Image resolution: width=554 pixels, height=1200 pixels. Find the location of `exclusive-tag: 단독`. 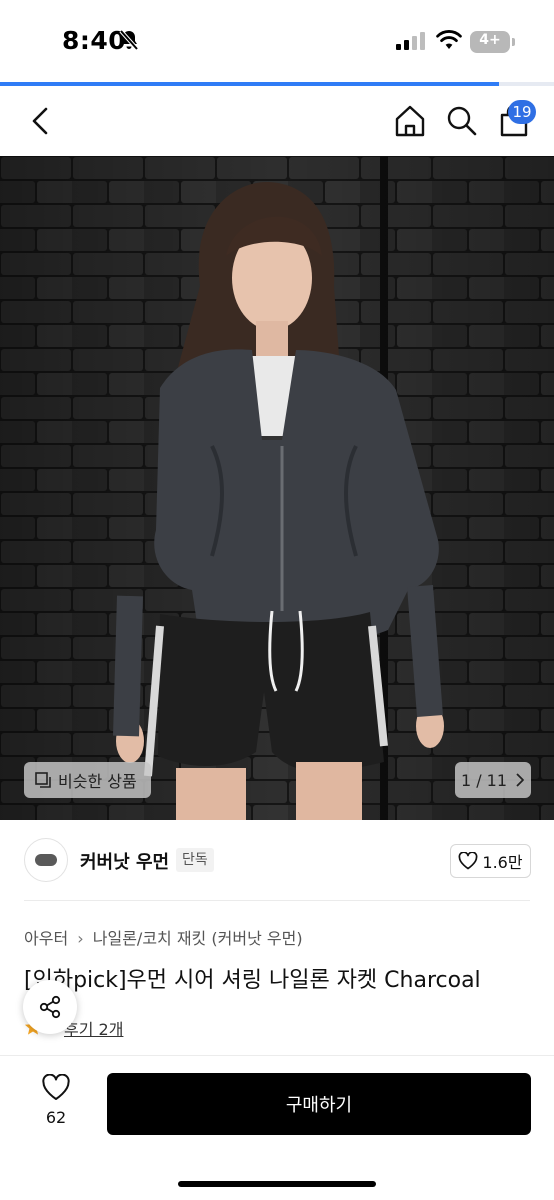

exclusive-tag: 단독 is located at coordinates (195, 860).